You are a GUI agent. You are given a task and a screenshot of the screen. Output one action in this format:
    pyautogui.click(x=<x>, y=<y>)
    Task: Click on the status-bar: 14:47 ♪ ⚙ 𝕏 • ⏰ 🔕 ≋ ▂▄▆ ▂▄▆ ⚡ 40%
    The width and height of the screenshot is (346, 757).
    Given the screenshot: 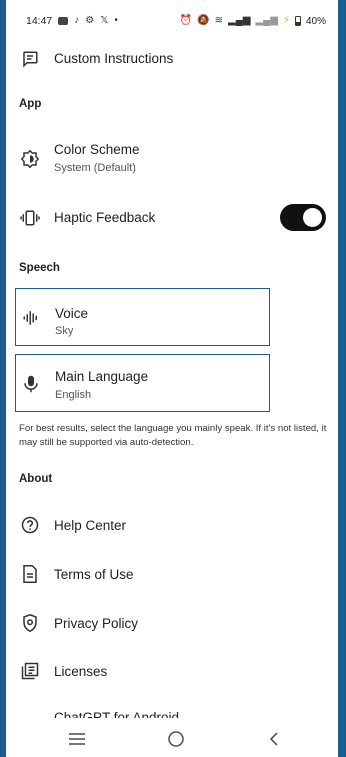 What is the action you would take?
    pyautogui.click(x=172, y=21)
    